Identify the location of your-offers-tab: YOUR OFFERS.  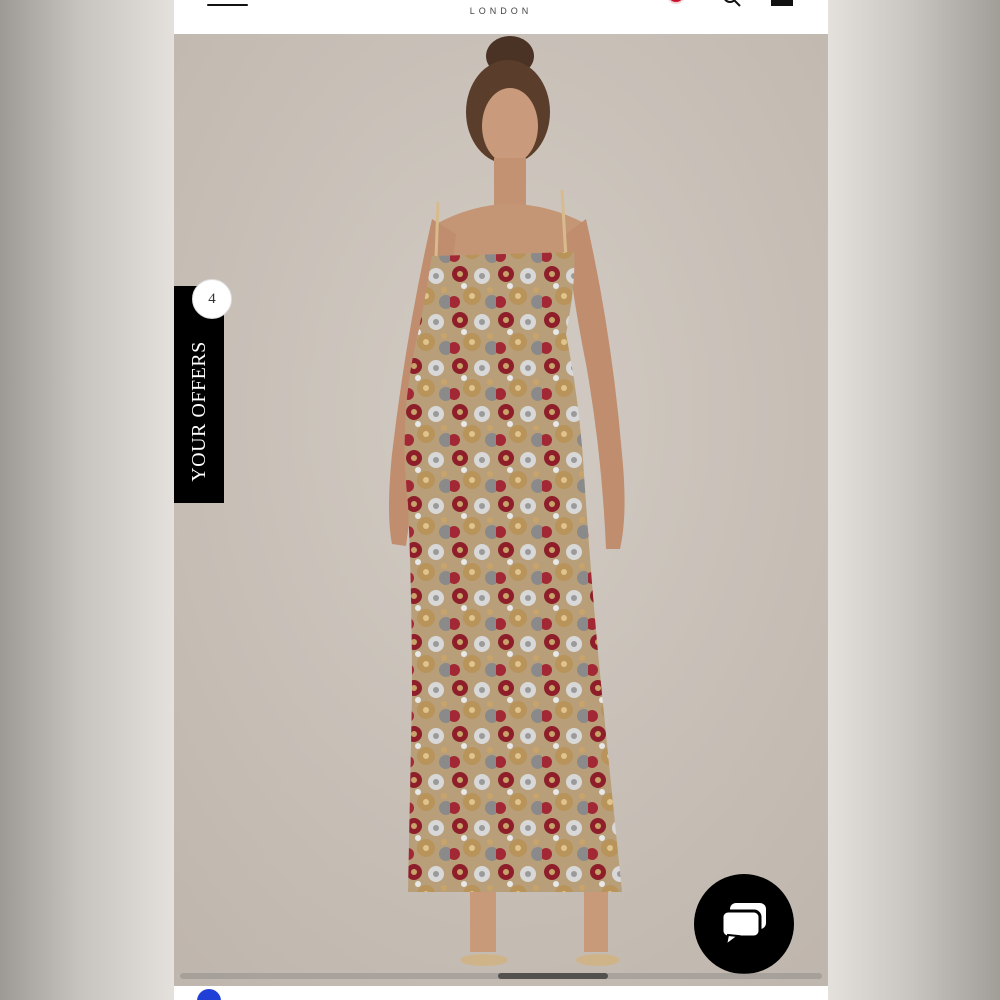
(199, 394).